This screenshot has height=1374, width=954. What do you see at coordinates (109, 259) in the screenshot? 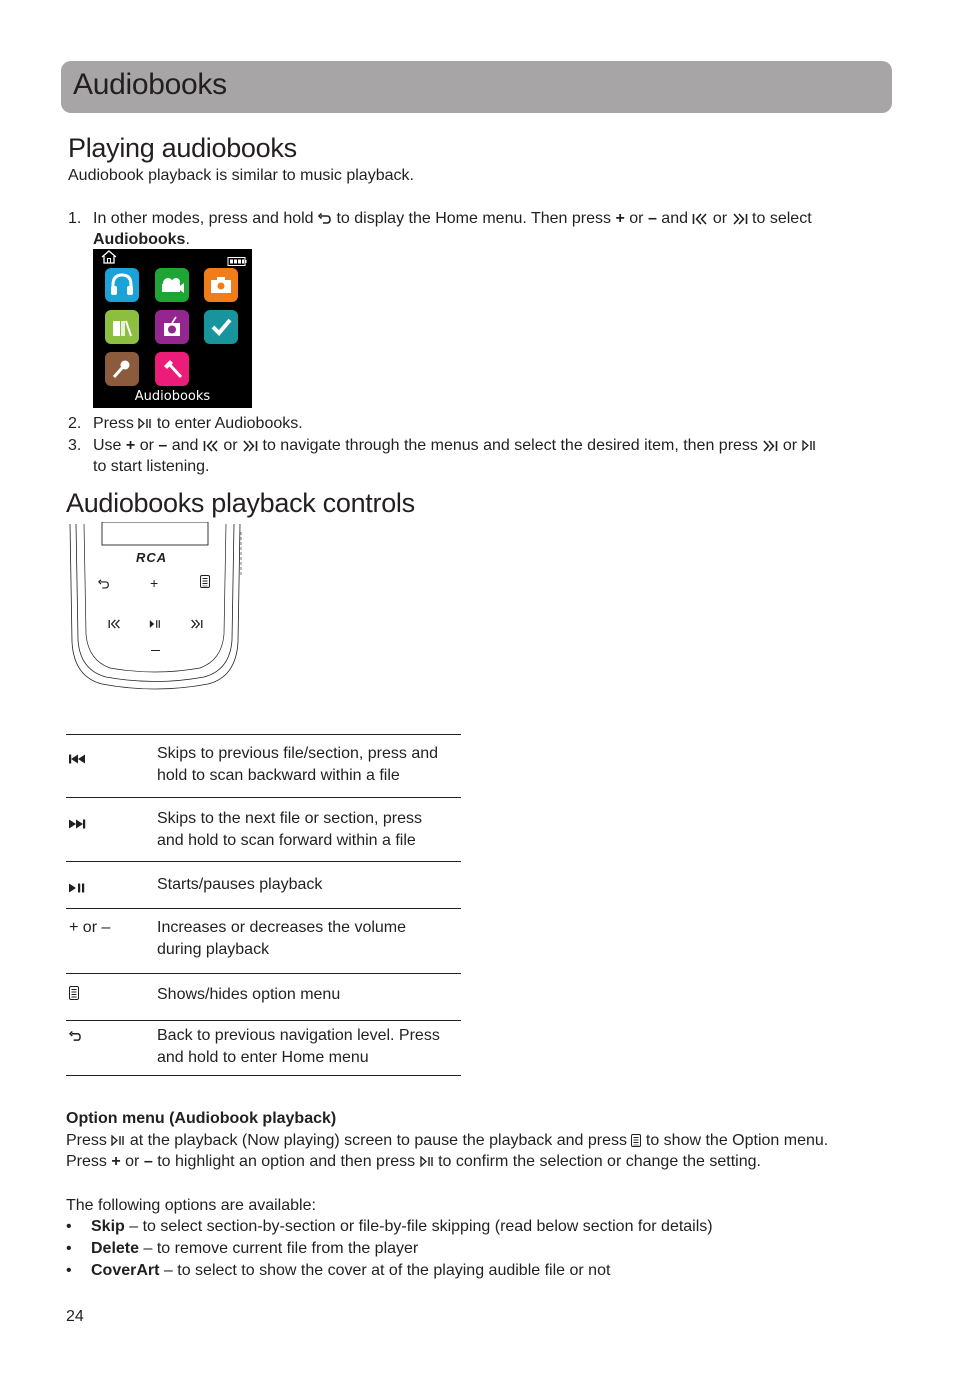
I see `home-icon` at bounding box center [109, 259].